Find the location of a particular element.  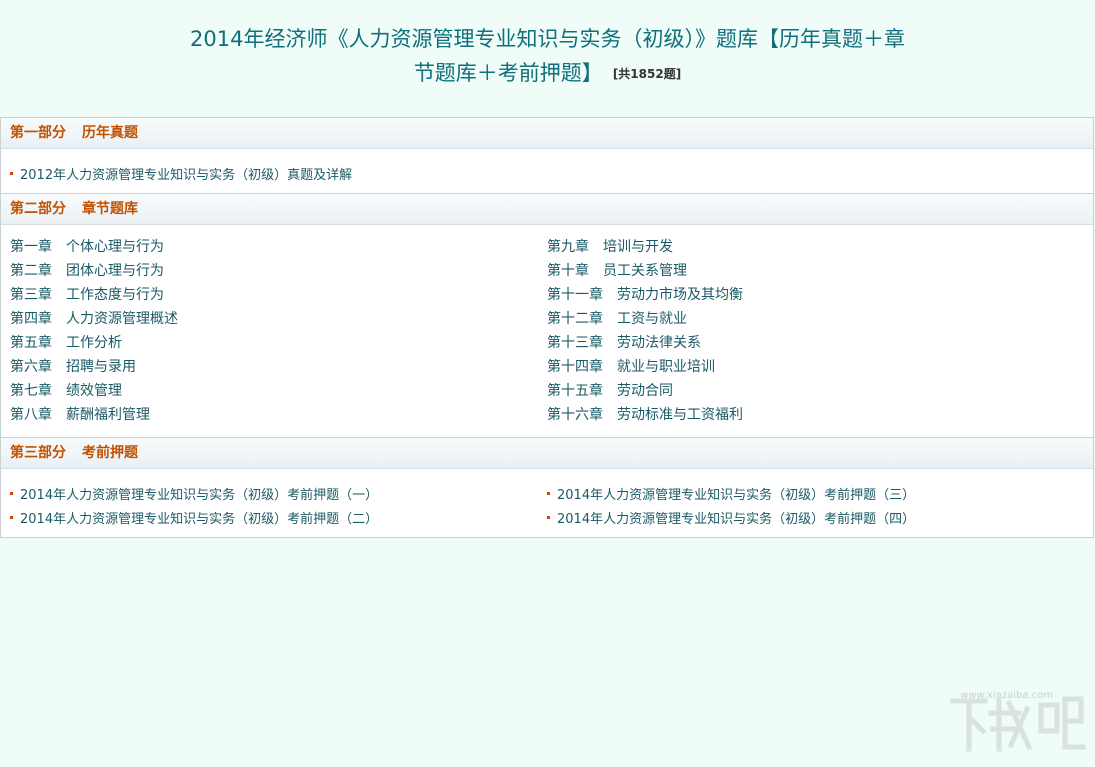

chapter-link: 第八章 薪酬福利管理 is located at coordinates (80, 415).